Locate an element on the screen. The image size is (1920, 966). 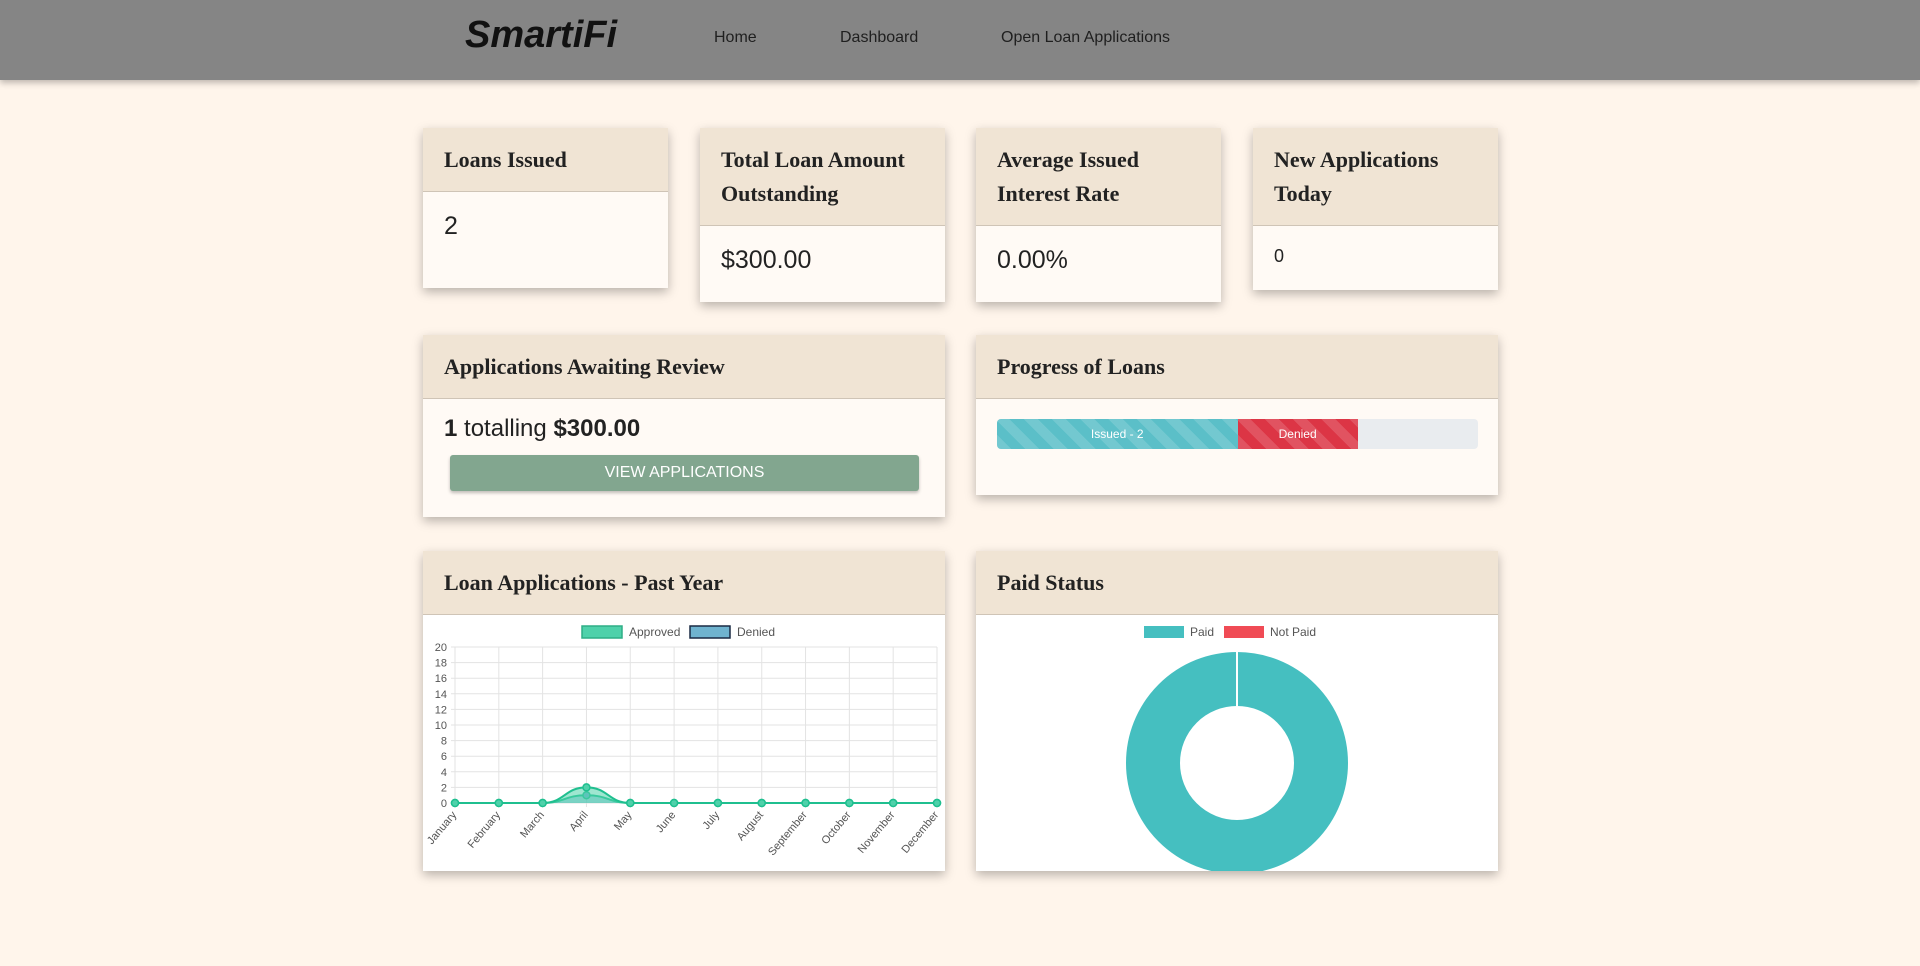
x-tick-label: November is located at coordinates (877, 832).